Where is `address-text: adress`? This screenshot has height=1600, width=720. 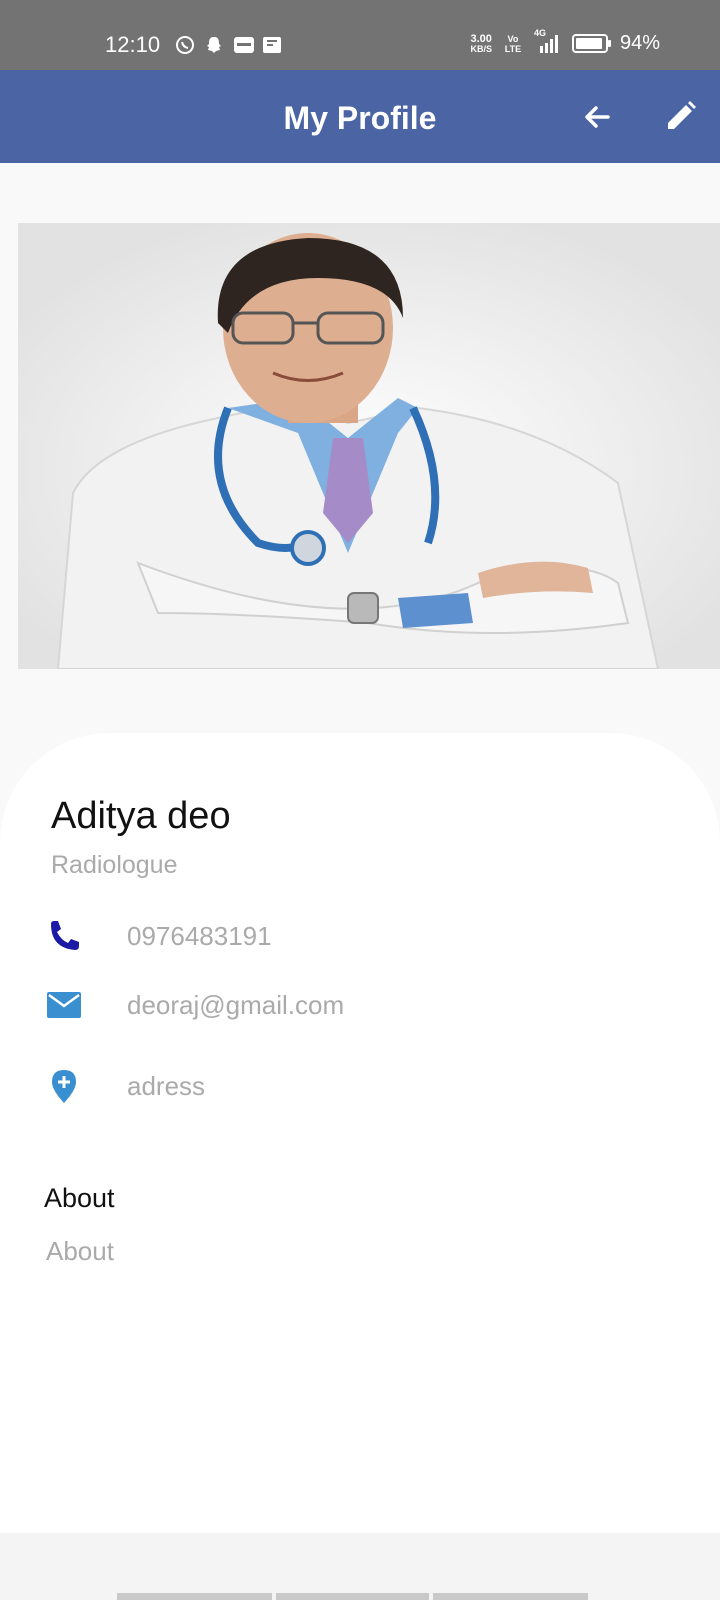
address-text: adress is located at coordinates (166, 1086).